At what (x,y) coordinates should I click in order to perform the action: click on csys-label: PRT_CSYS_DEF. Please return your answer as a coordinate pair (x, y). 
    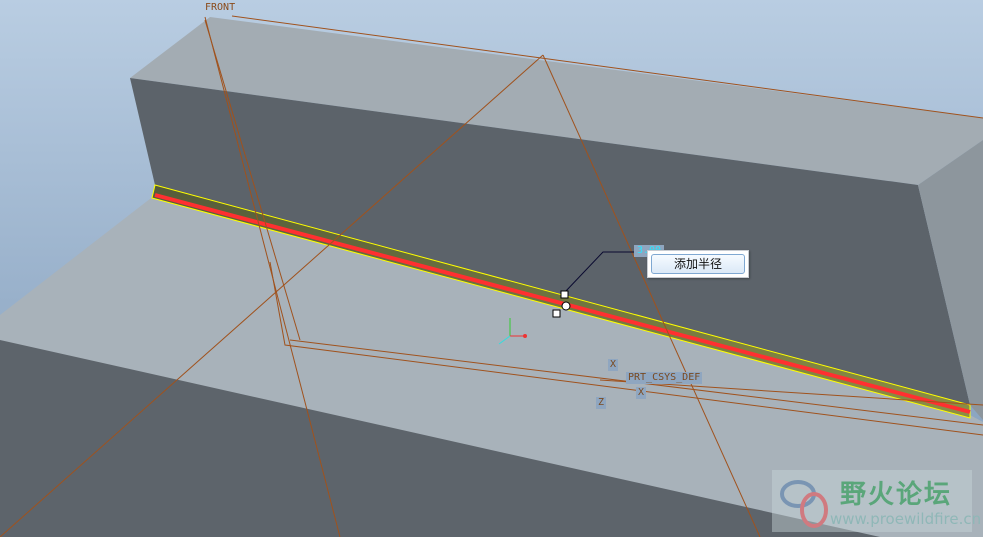
    Looking at the image, I should click on (664, 378).